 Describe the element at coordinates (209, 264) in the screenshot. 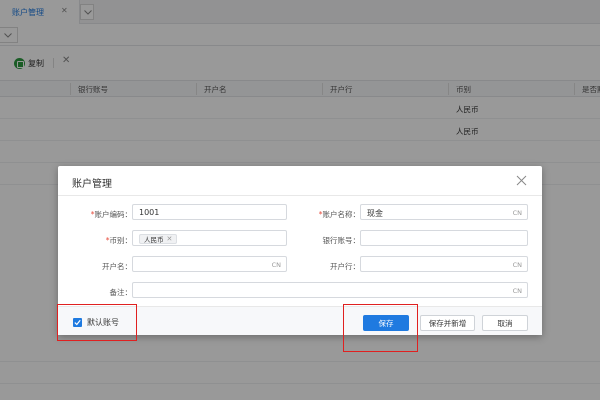

I see `holder-name-input: CN` at that location.